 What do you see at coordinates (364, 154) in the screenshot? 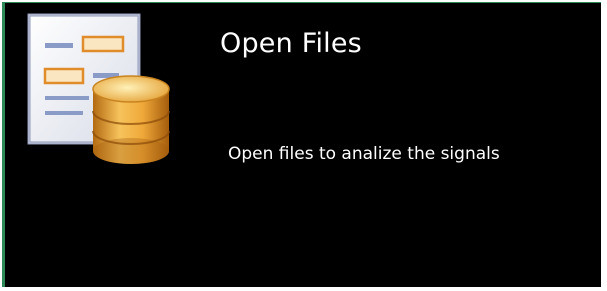
I see `tile-description: Open files to analize the signals` at bounding box center [364, 154].